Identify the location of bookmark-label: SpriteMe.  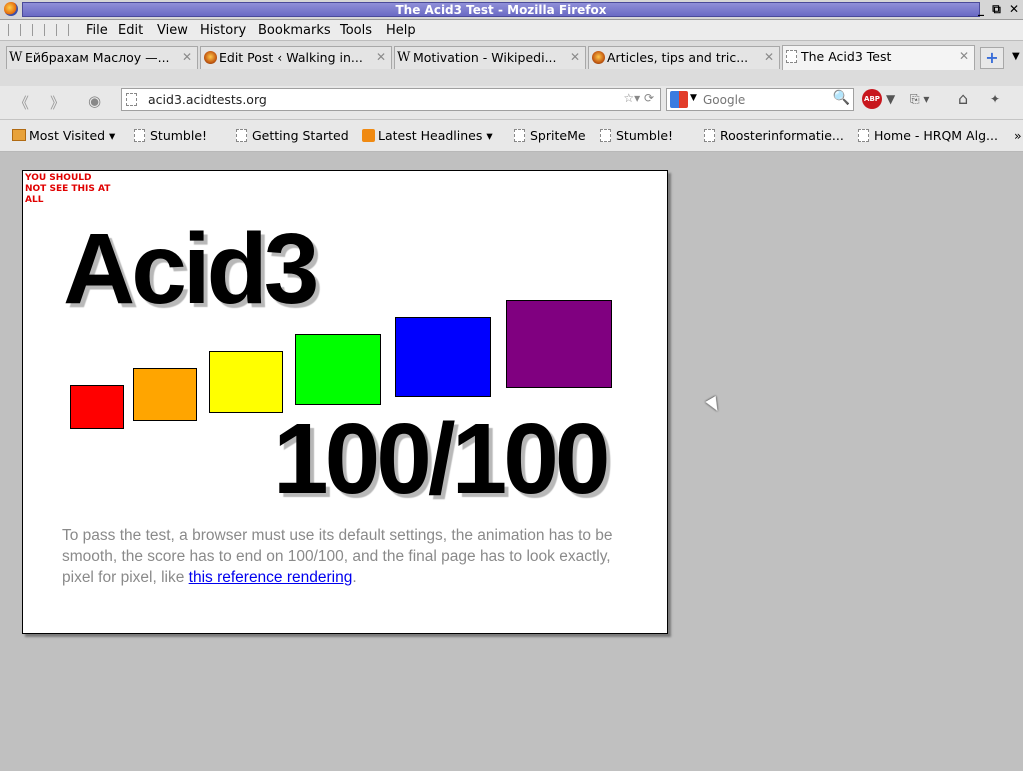
(558, 135).